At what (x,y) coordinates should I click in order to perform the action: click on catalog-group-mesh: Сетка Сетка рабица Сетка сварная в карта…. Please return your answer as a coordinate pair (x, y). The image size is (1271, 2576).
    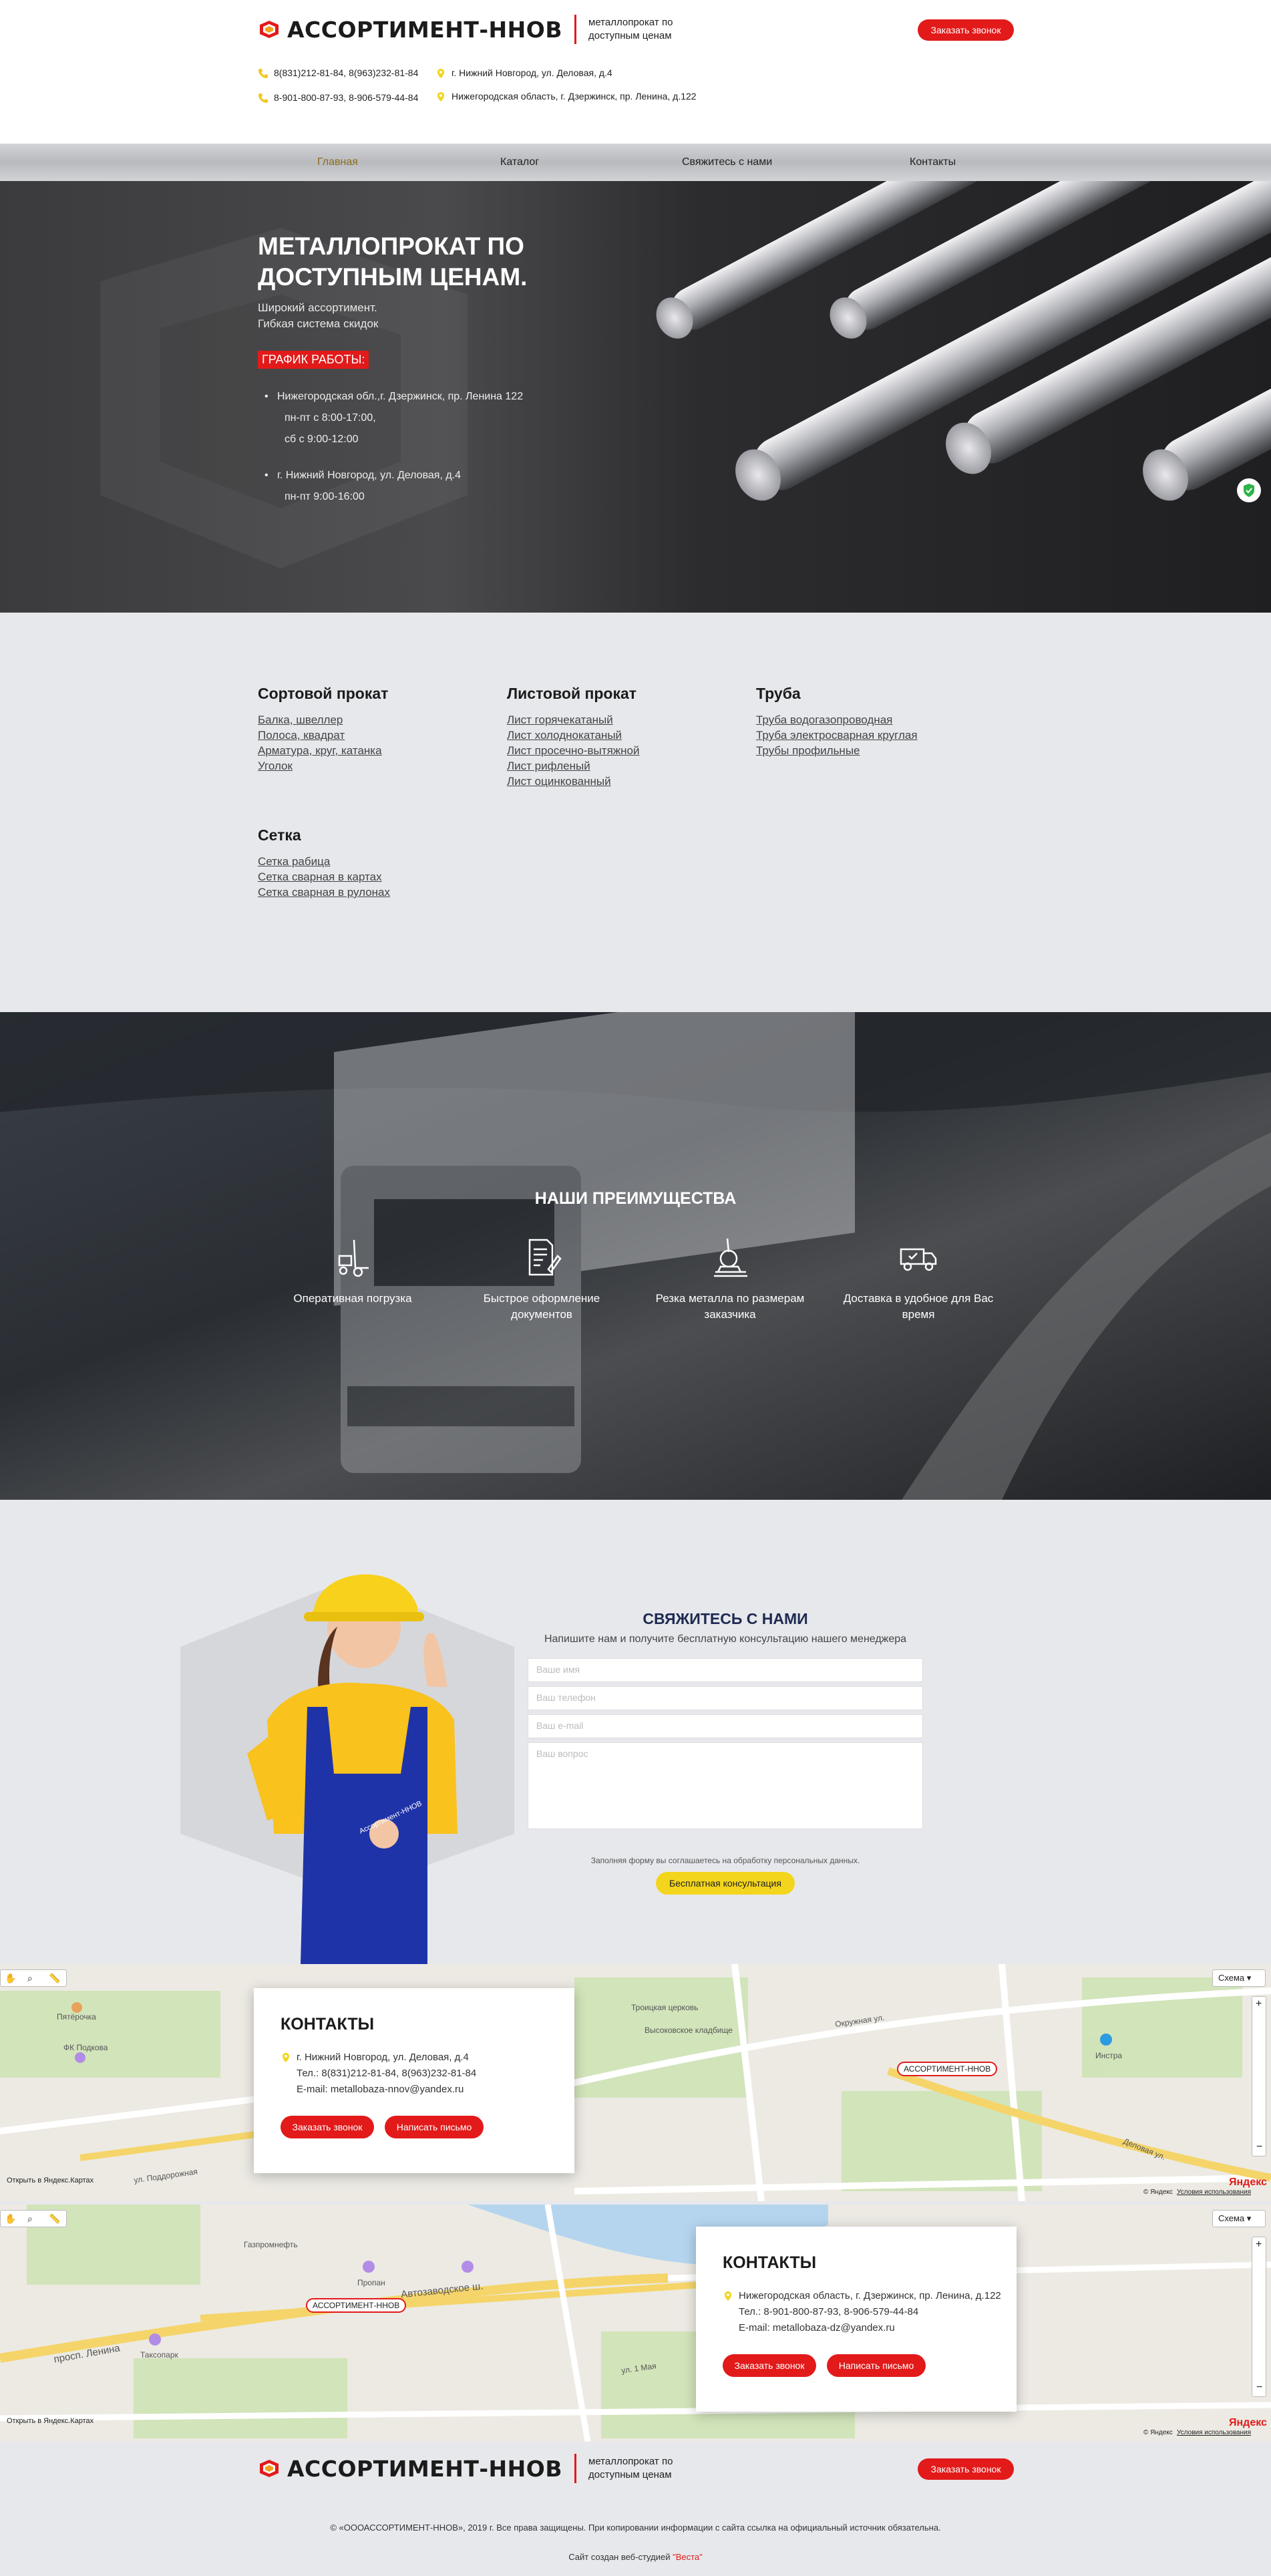
    Looking at the image, I should click on (365, 863).